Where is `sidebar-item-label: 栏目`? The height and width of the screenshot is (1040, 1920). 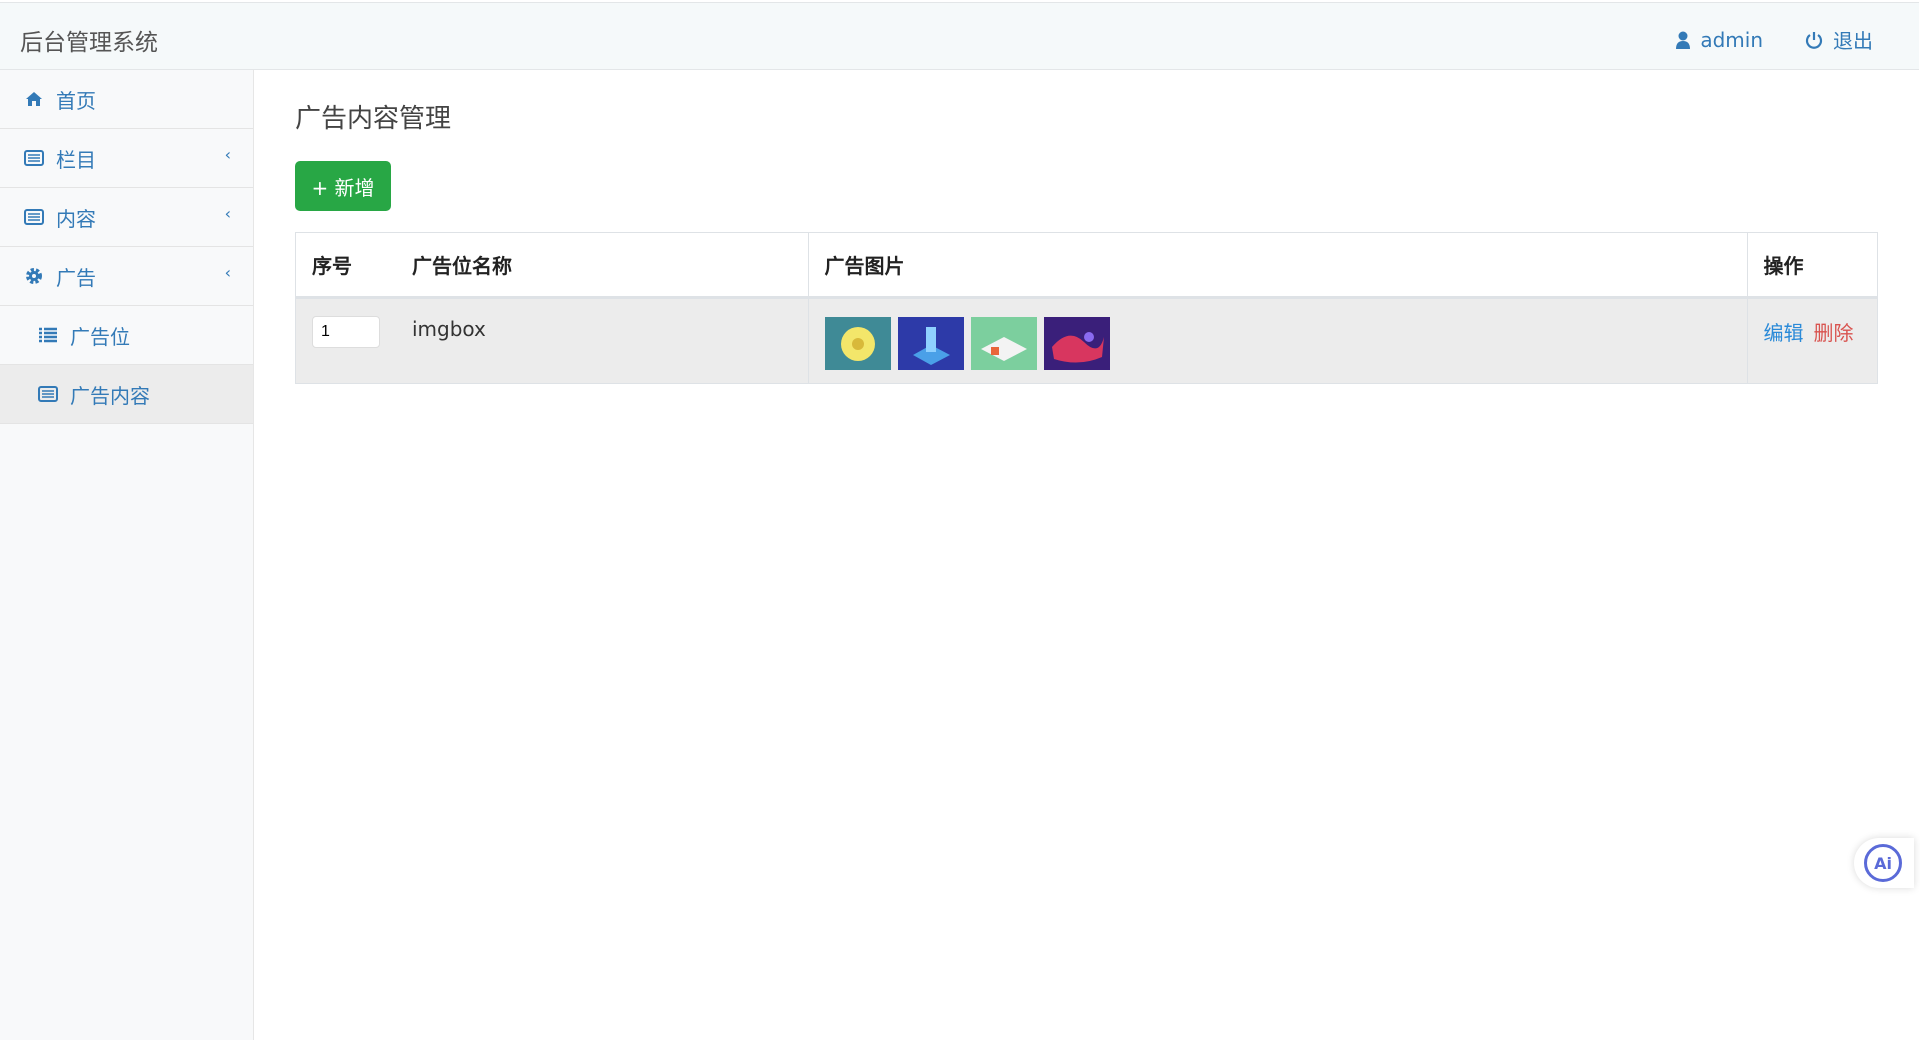 sidebar-item-label: 栏目 is located at coordinates (76, 159).